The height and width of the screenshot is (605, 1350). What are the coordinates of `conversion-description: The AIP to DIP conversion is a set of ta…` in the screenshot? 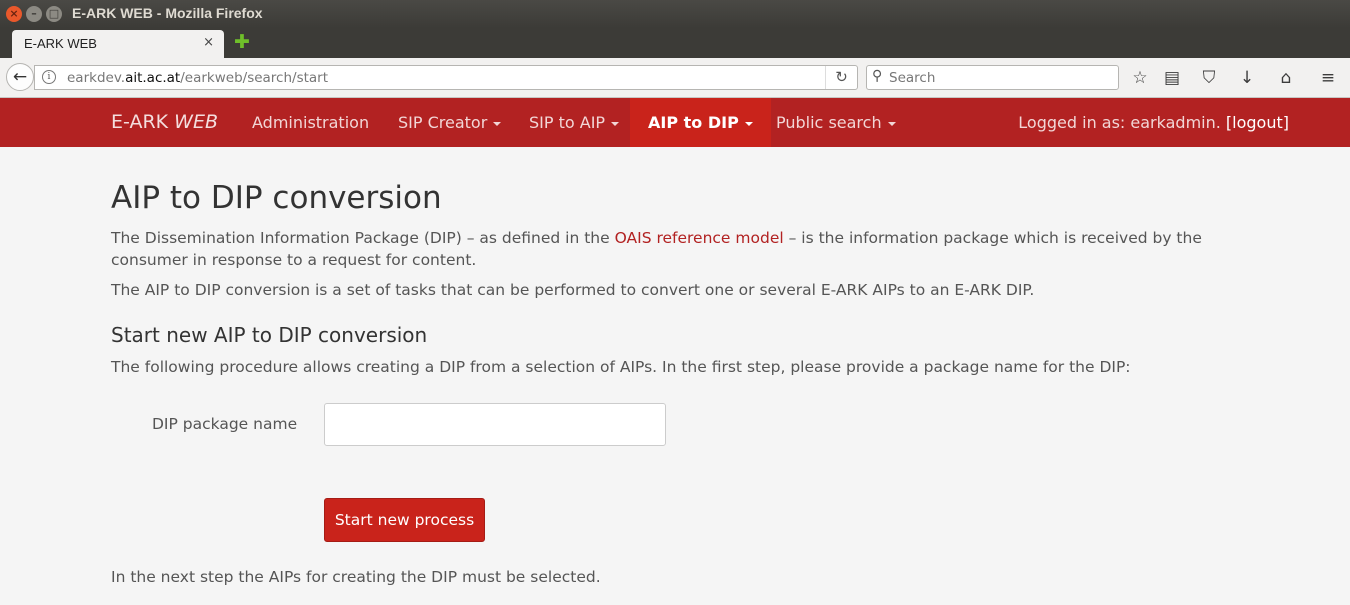 It's located at (573, 290).